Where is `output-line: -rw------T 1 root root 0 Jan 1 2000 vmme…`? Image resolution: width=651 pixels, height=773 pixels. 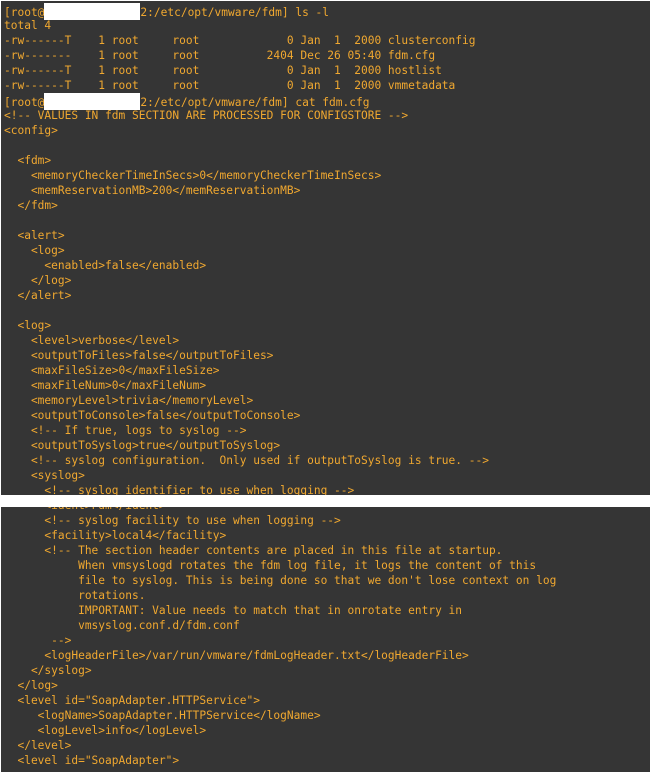 output-line: -rw------T 1 root root 0 Jan 1 2000 vmme… is located at coordinates (230, 85).